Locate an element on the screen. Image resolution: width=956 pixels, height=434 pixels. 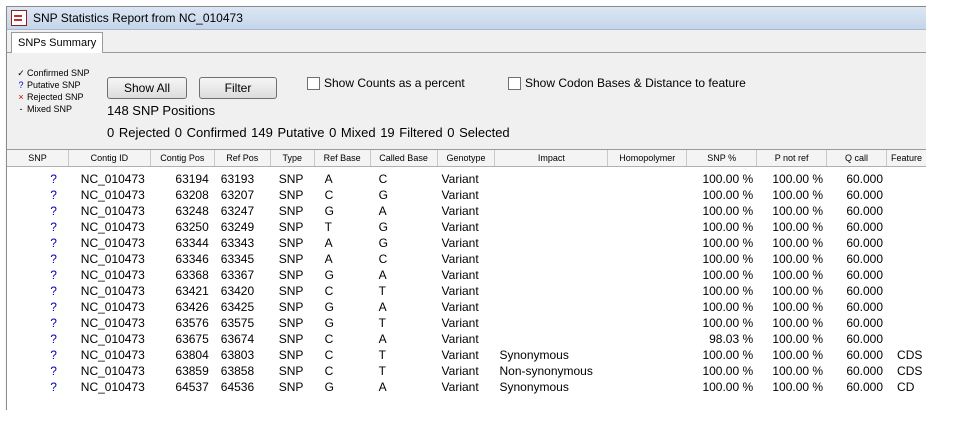
impact-cell: Synonymous is located at coordinates (534, 355).